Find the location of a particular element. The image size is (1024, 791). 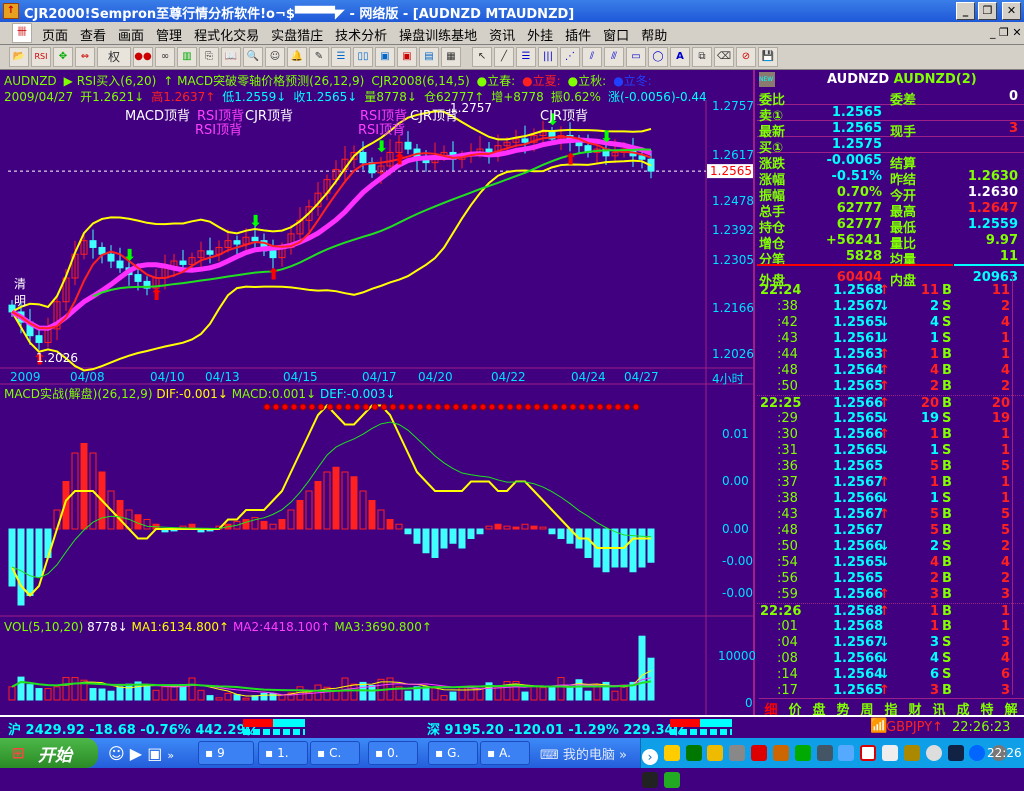

tray-app-icon is located at coordinates (671, 753).